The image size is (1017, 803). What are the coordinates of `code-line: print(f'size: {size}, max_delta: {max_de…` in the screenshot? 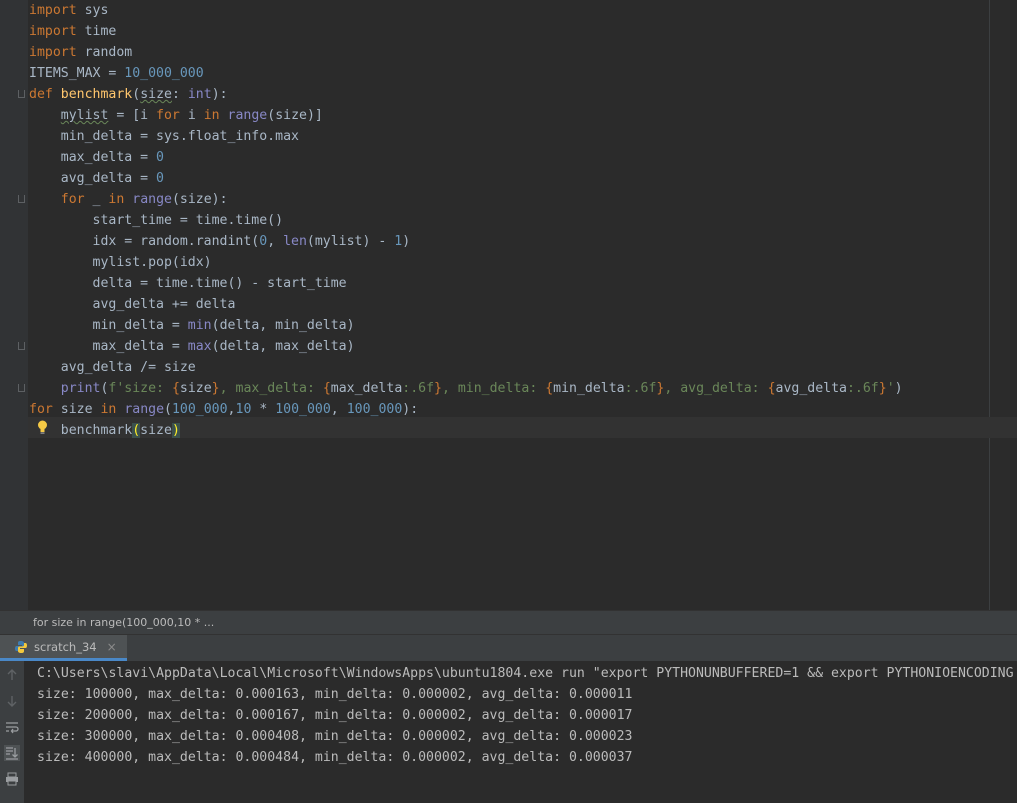 It's located at (466, 388).